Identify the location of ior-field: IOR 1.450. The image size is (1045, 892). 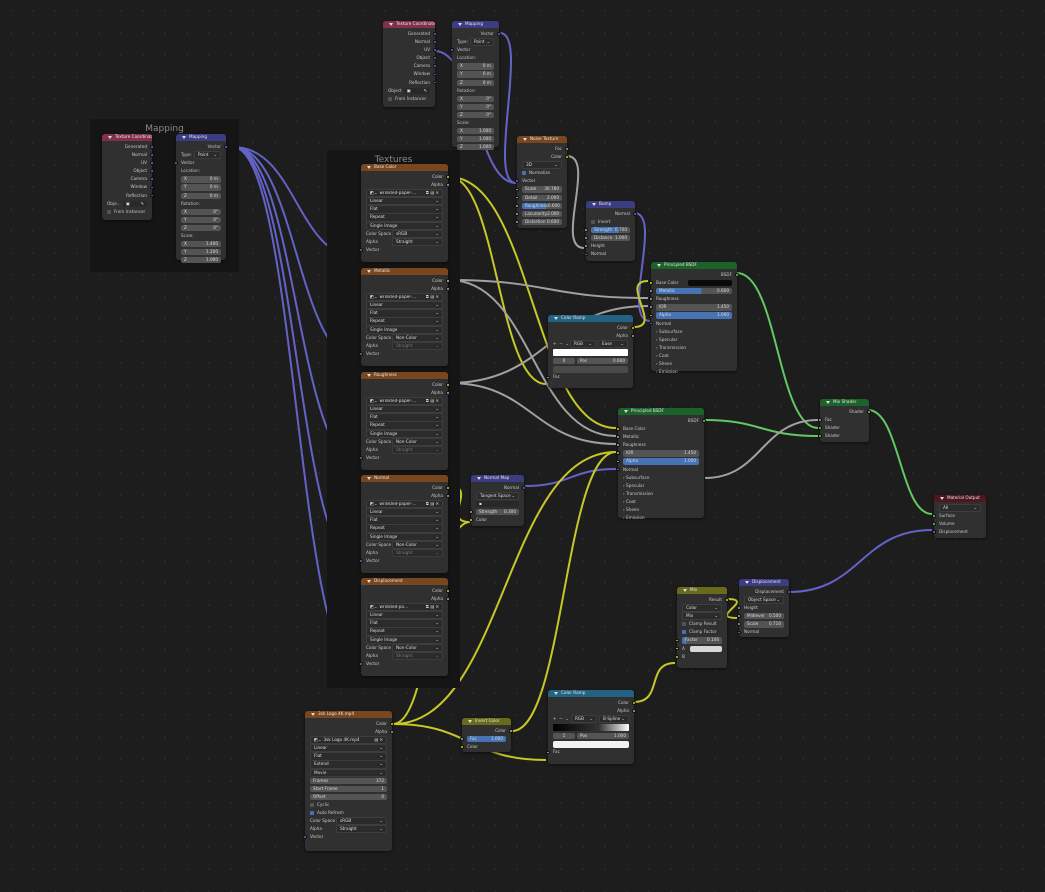
(660, 453).